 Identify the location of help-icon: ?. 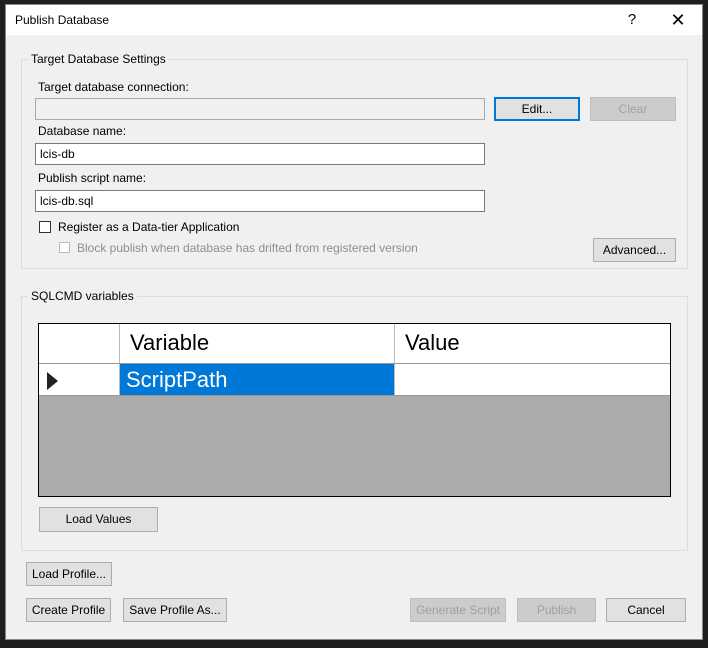
(632, 20).